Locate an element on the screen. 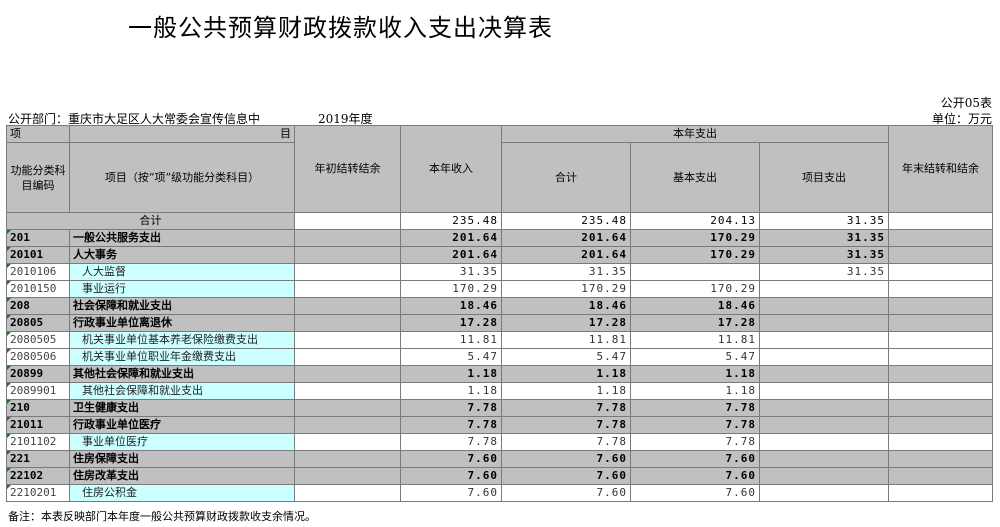 Image resolution: width=1000 pixels, height=527 pixels. table-row: 208 社会保障和就业支出 18.46 18.46 18.46 is located at coordinates (499, 306).